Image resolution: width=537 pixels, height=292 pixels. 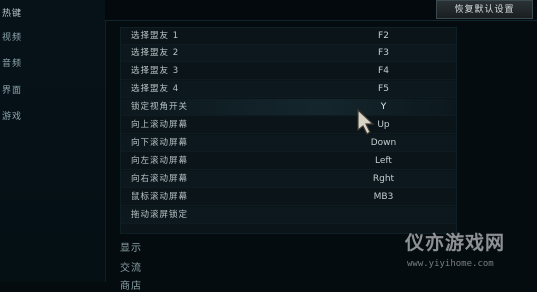 I want to click on hotkey-label: 选择盟友 1, so click(x=155, y=36).